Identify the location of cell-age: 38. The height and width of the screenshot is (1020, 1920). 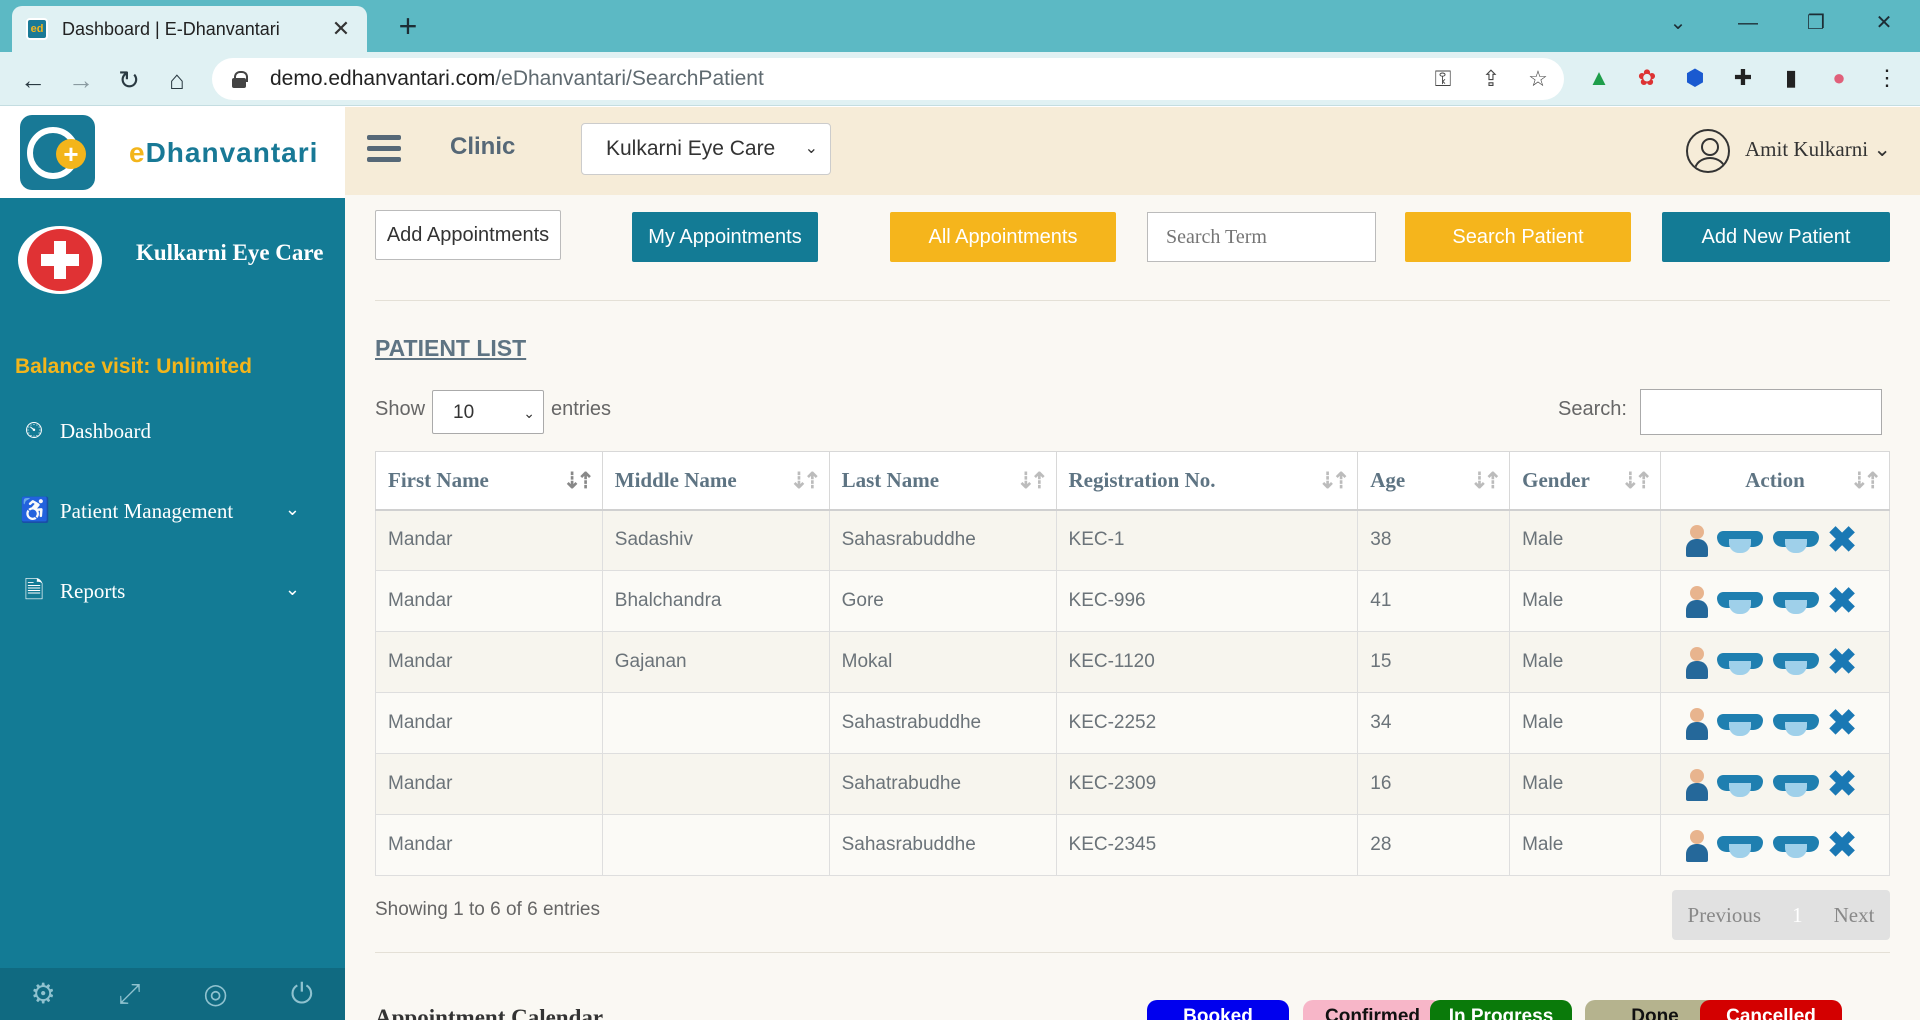
(1434, 540).